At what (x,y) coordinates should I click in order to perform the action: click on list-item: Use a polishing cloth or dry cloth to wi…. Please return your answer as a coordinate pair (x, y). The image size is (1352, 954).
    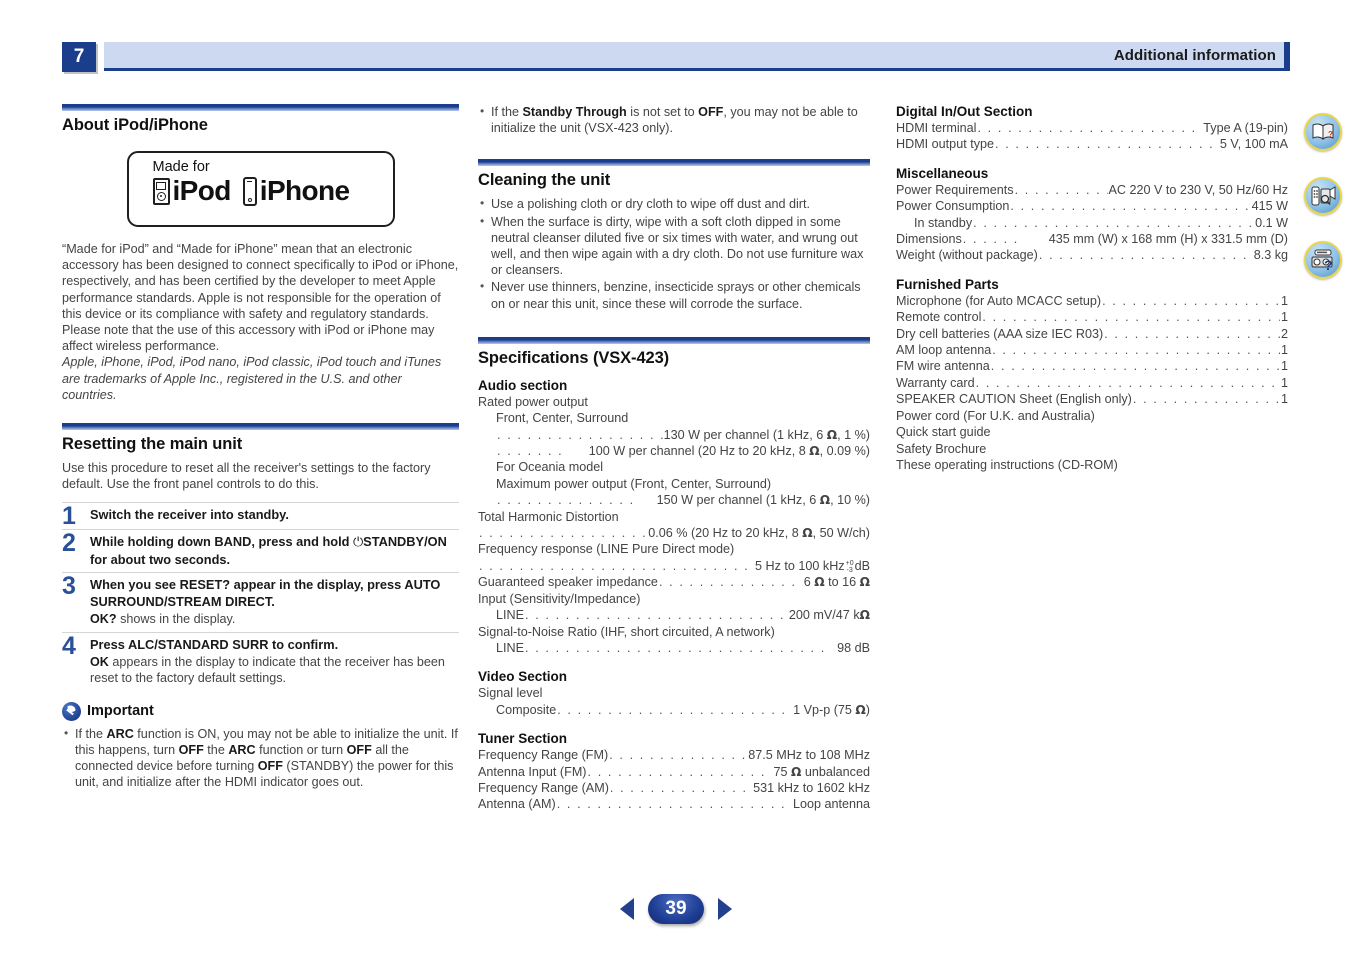
    Looking at the image, I should click on (674, 203).